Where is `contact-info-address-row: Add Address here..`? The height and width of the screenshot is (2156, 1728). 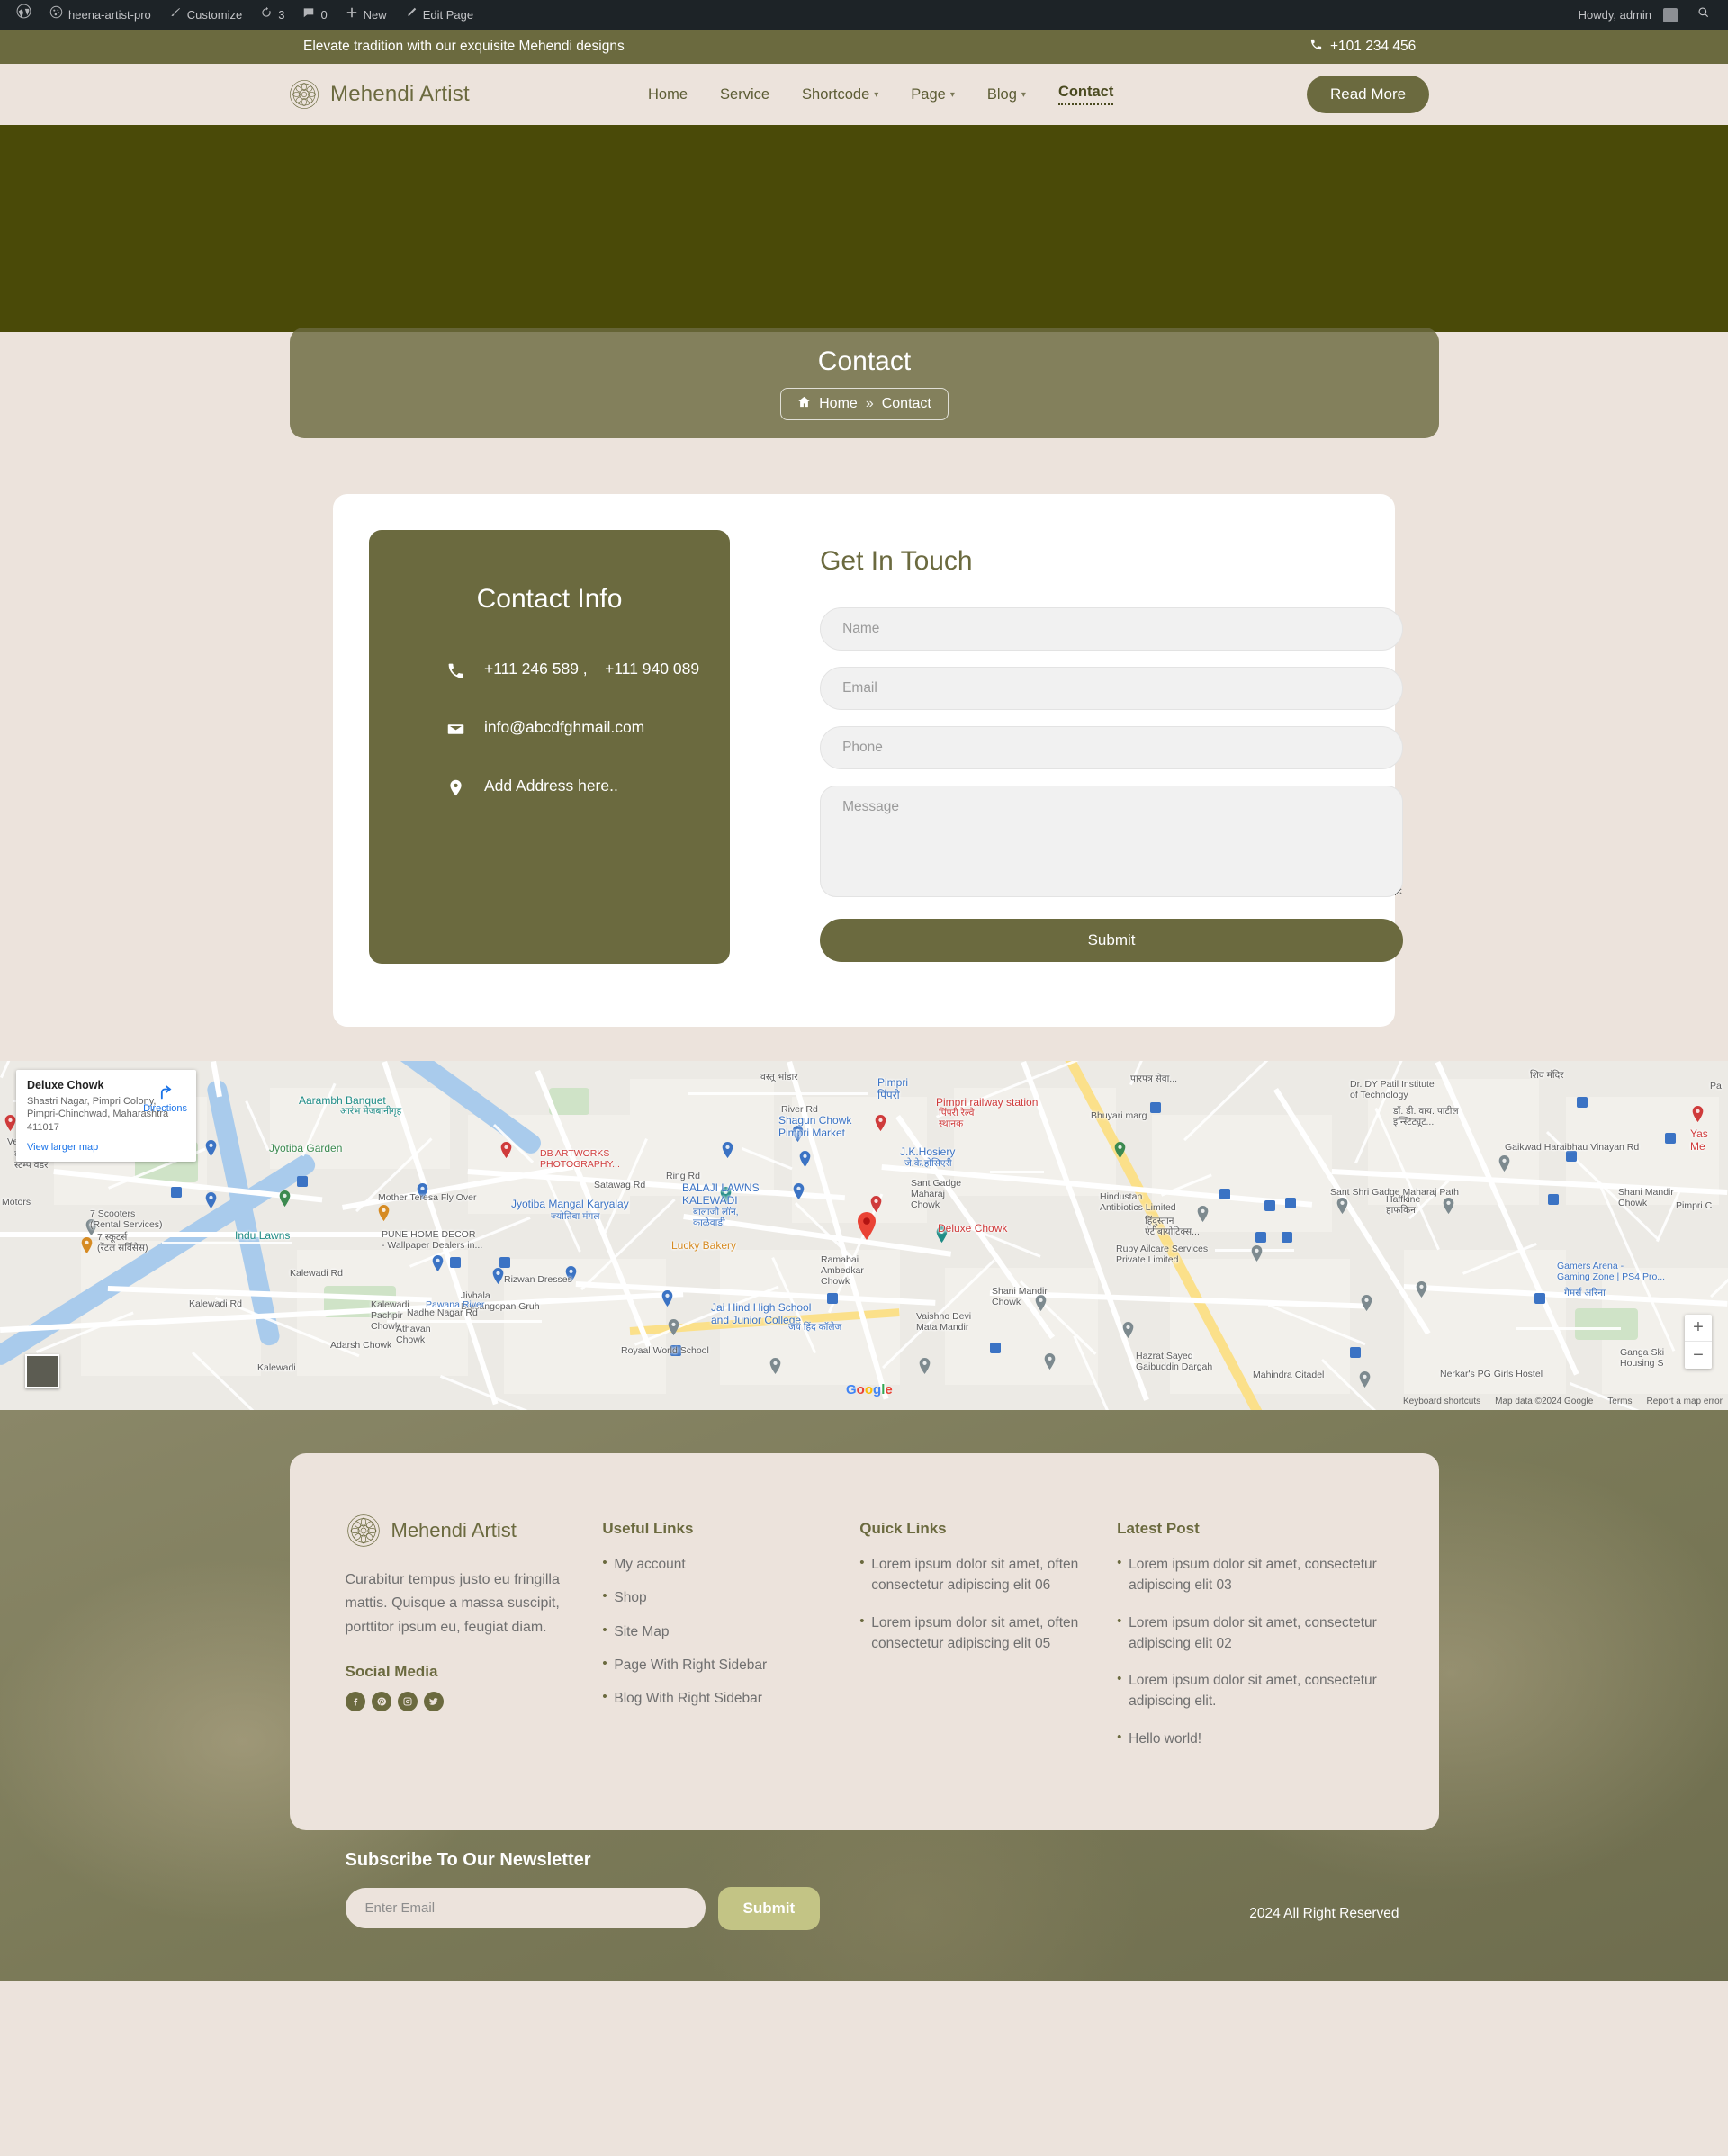
contact-info-address-row: Add Address here.. is located at coordinates (549, 789).